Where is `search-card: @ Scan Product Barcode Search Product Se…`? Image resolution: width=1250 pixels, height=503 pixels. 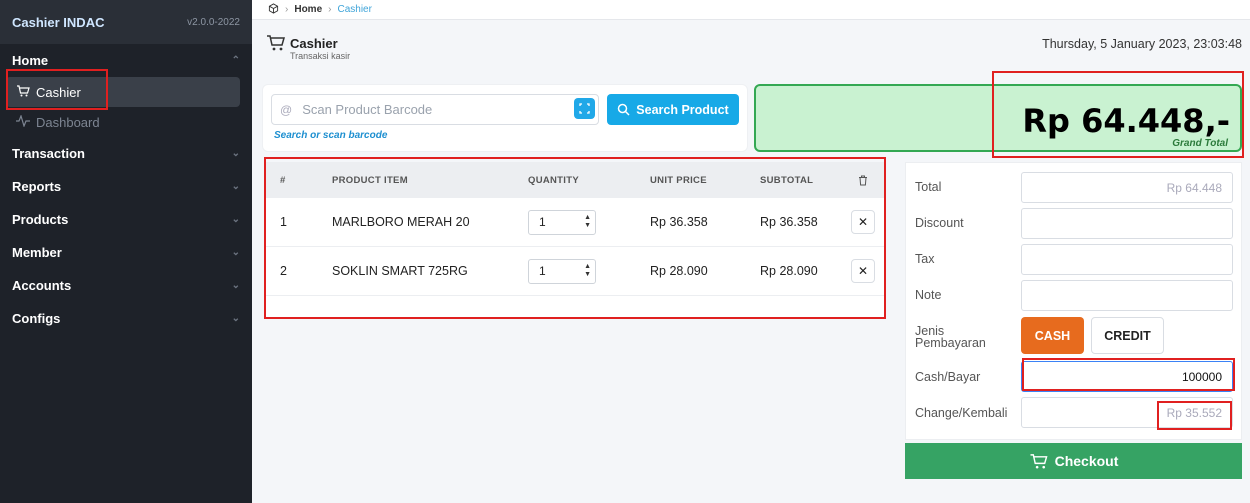
search-card: @ Scan Product Barcode Search Product Se… is located at coordinates (505, 118).